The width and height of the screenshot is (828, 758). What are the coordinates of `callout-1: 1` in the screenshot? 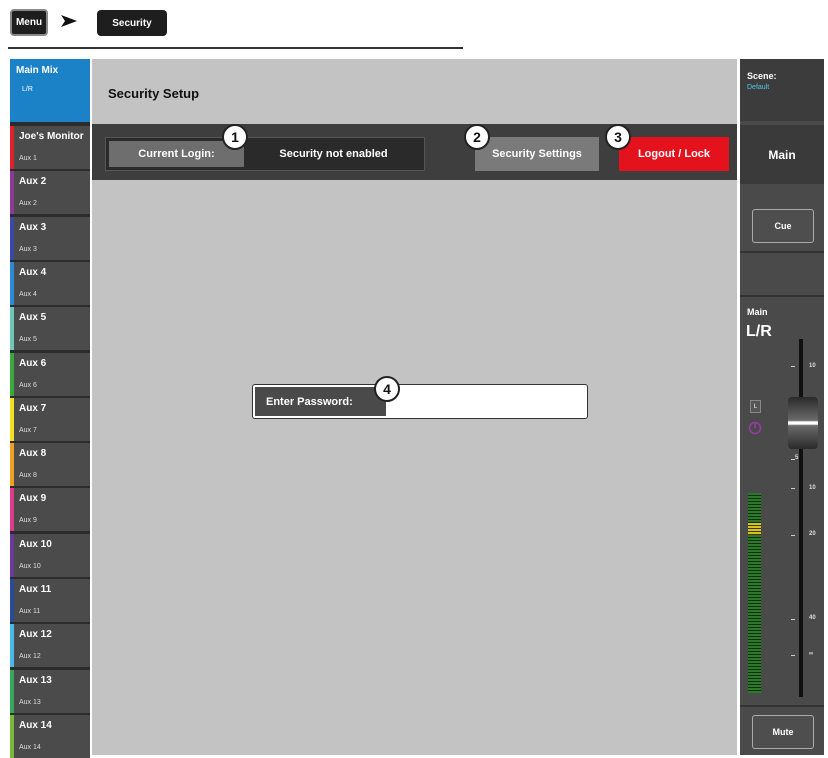 It's located at (235, 137).